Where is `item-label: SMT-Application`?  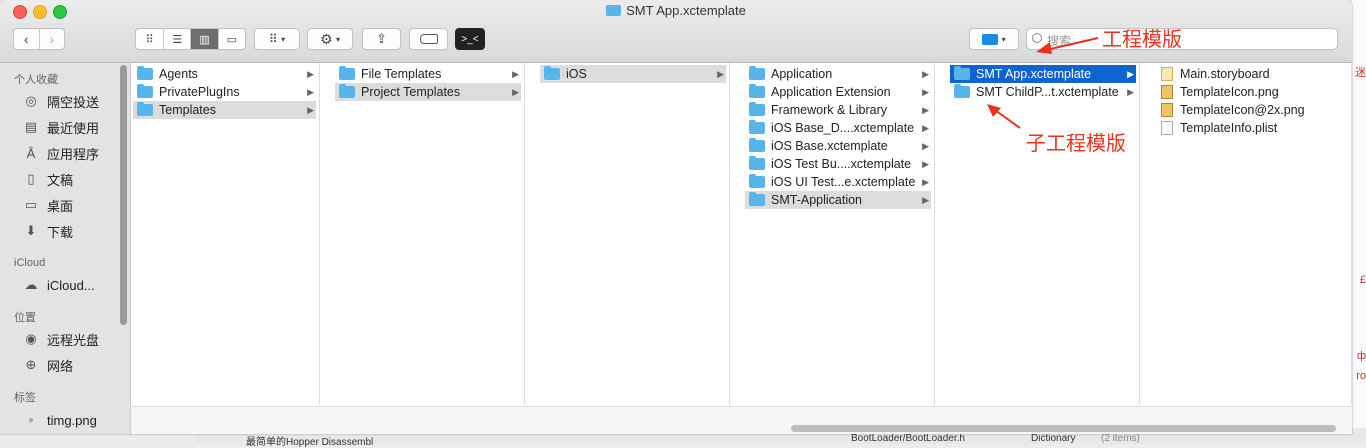 item-label: SMT-Application is located at coordinates (817, 200).